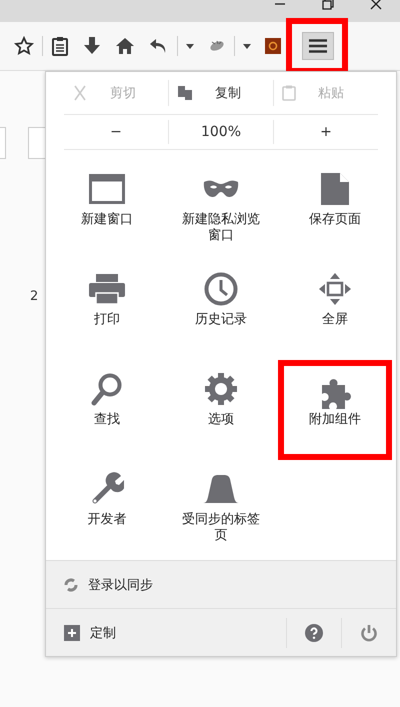  Describe the element at coordinates (221, 389) in the screenshot. I see `gear-icon` at that location.